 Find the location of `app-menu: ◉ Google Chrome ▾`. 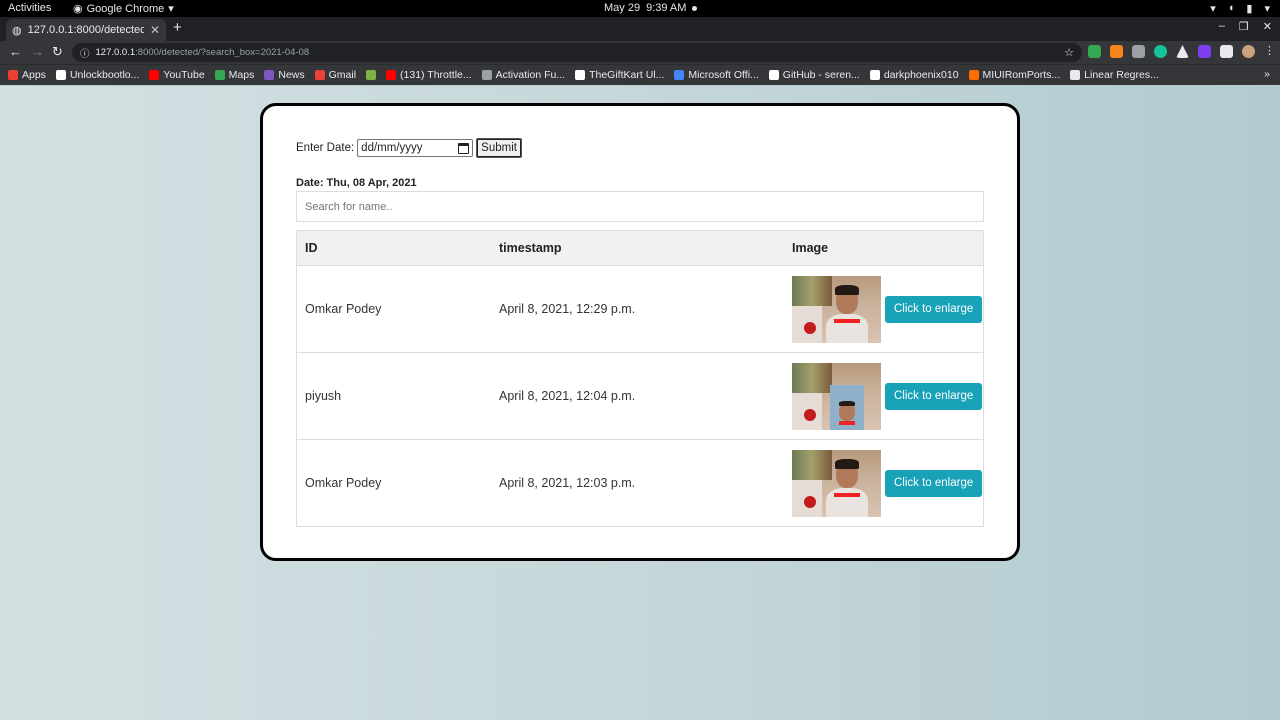

app-menu: ◉ Google Chrome ▾ is located at coordinates (123, 9).